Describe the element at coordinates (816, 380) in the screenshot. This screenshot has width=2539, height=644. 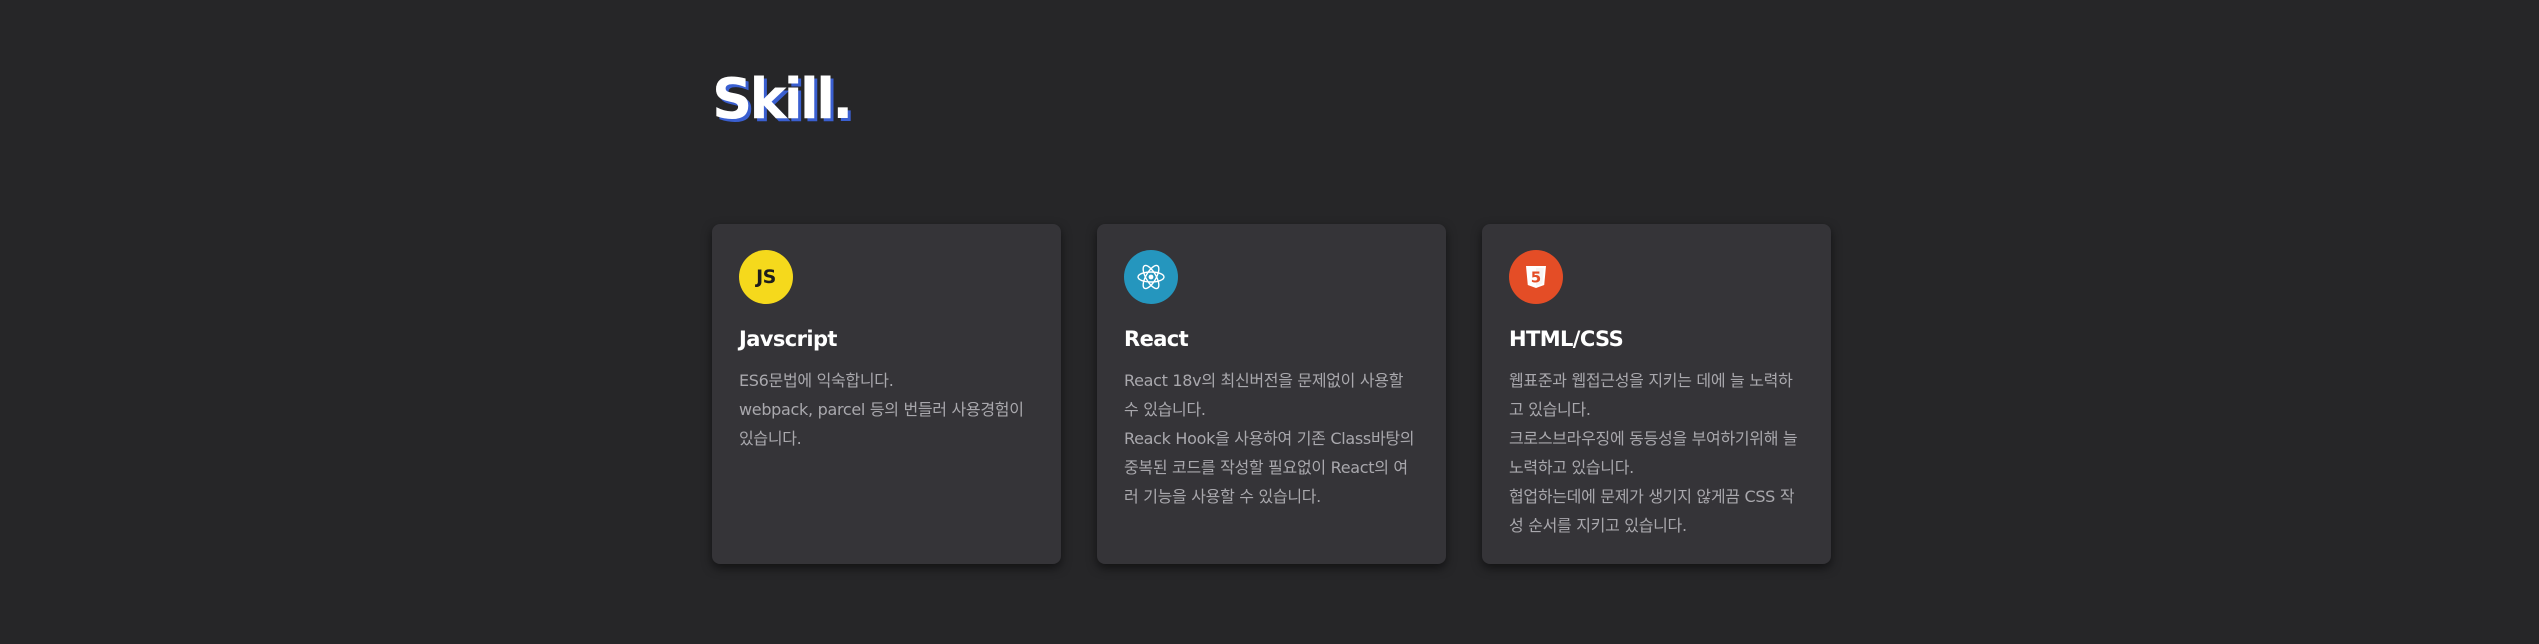
I see `skill-description-line: ES6문법에 익숙합니다.` at that location.